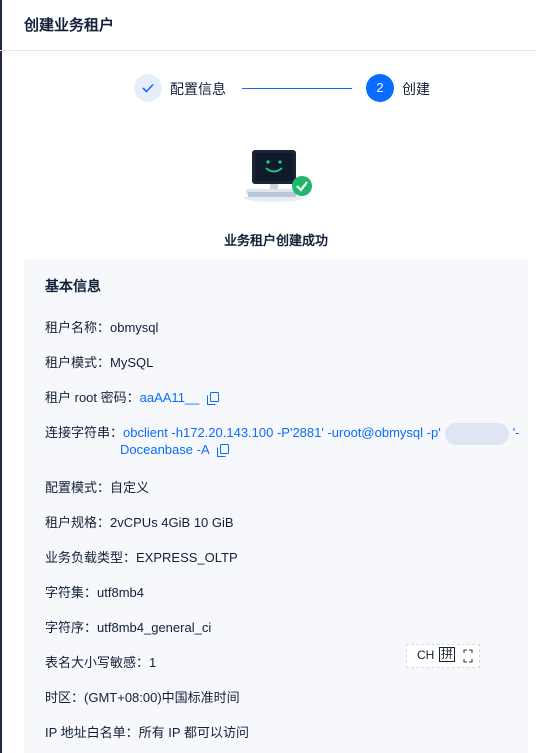 The image size is (536, 753). I want to click on masked-password, so click(476, 433).